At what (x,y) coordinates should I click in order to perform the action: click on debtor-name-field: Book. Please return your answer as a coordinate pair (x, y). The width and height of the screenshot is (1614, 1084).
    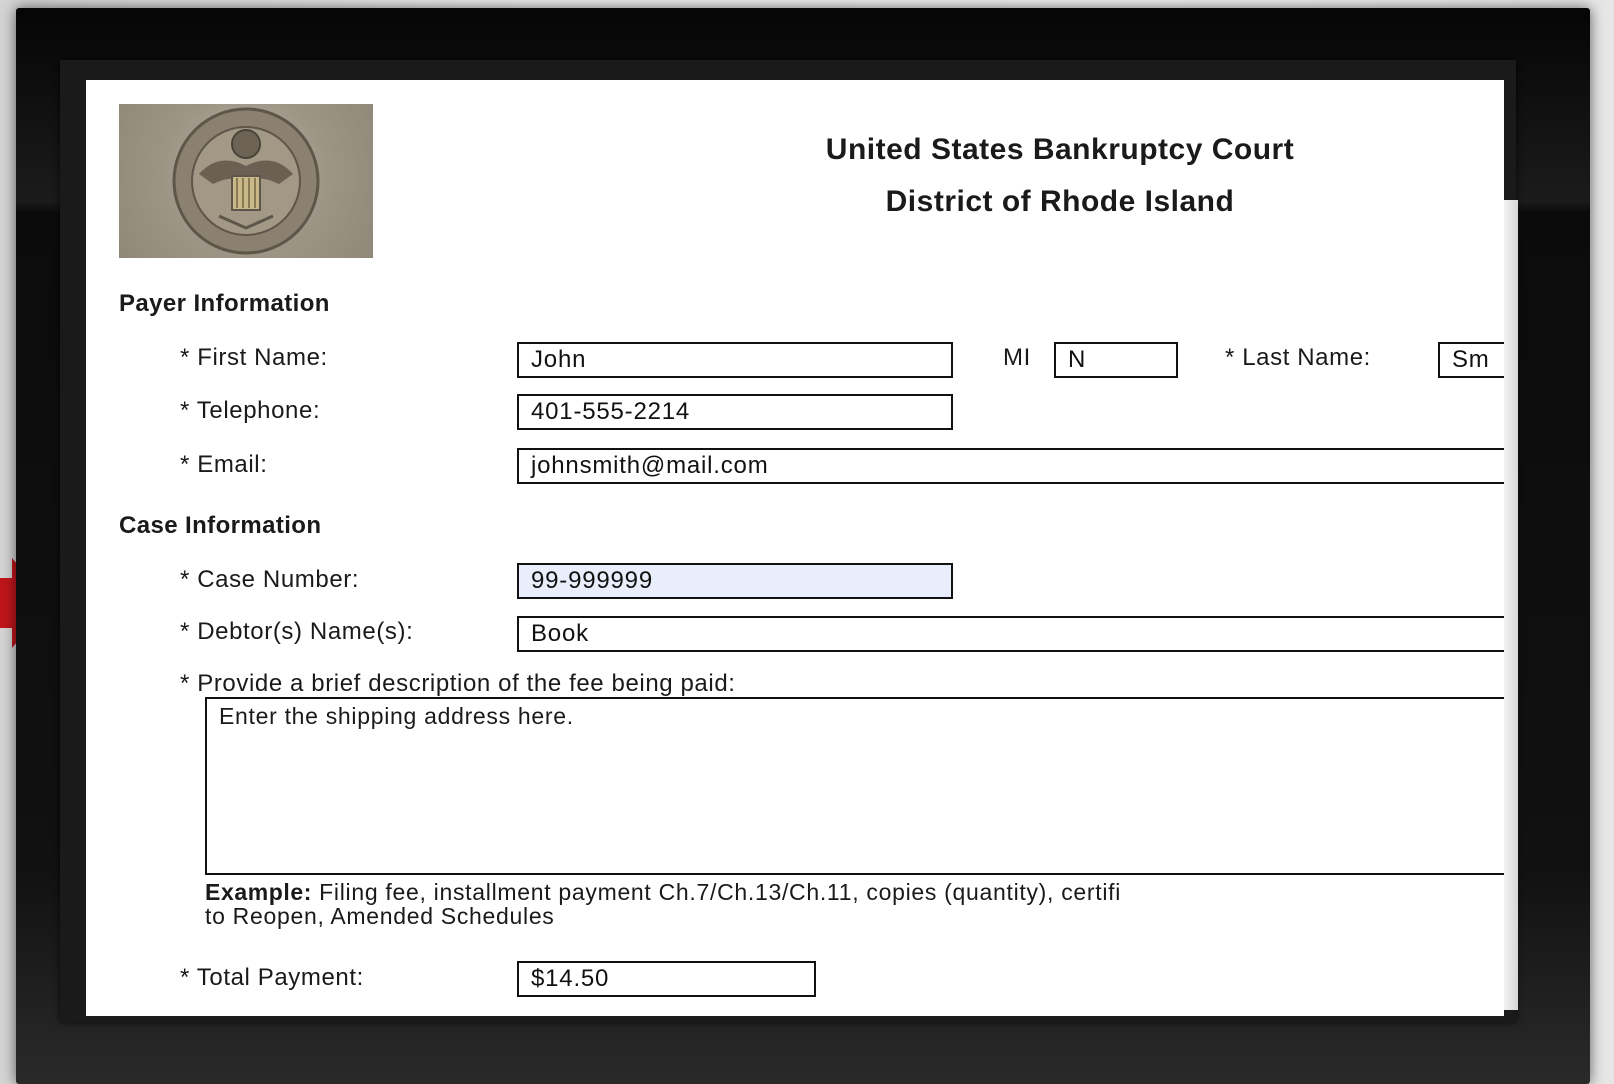
    Looking at the image, I should click on (1010, 634).